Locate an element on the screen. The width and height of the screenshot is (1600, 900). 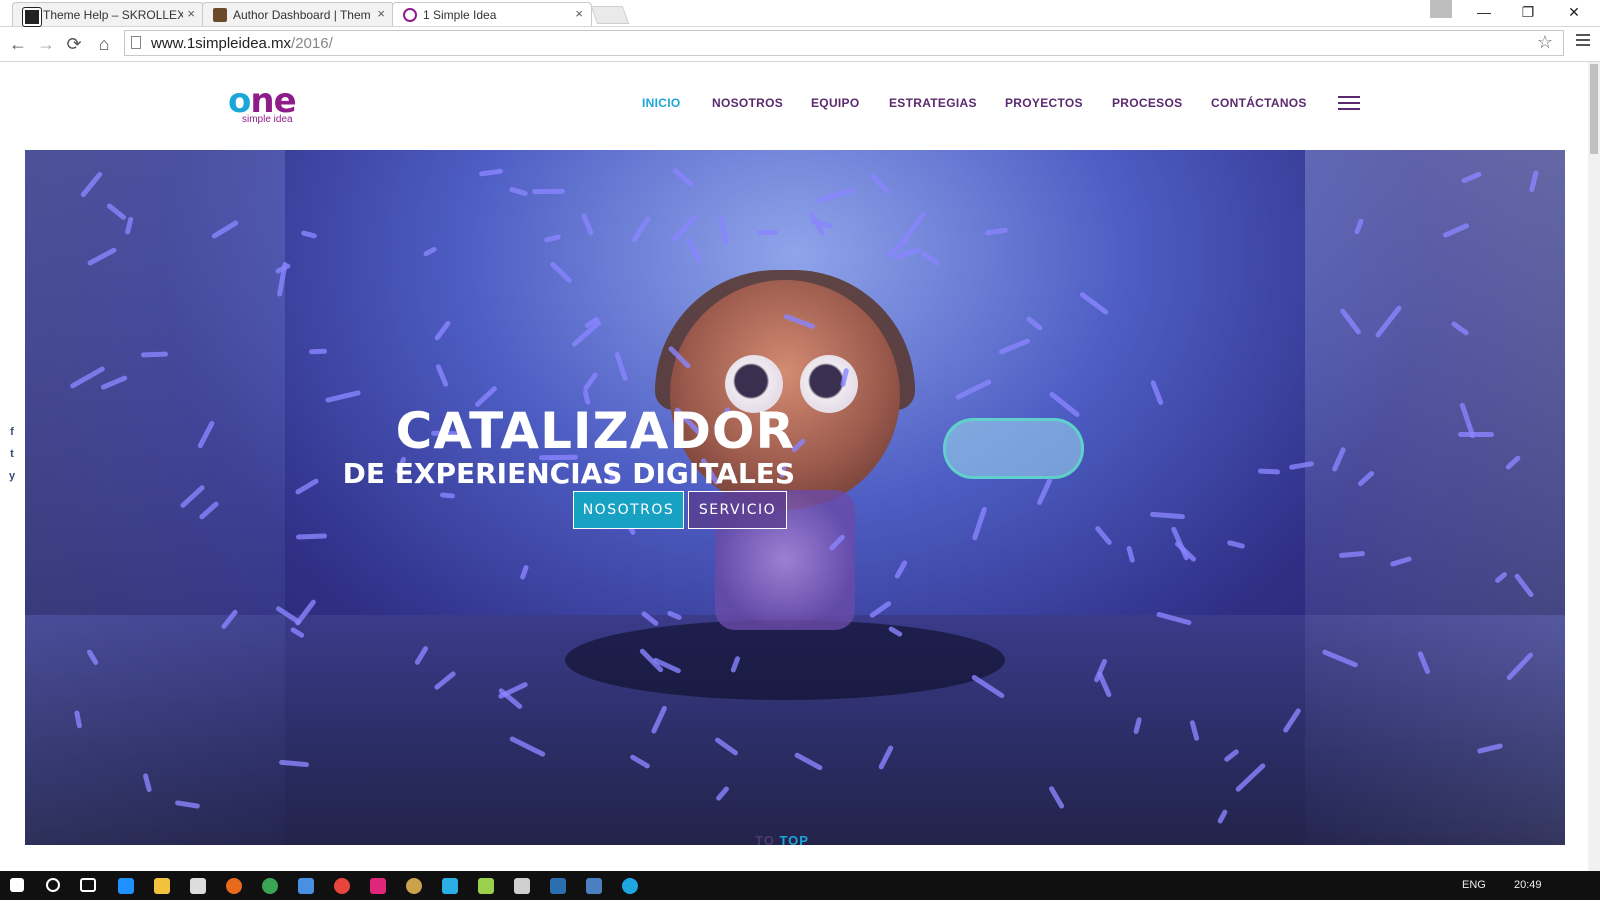
browser-tab-simple-idea: 1 Simple Idea × is located at coordinates (492, 14).